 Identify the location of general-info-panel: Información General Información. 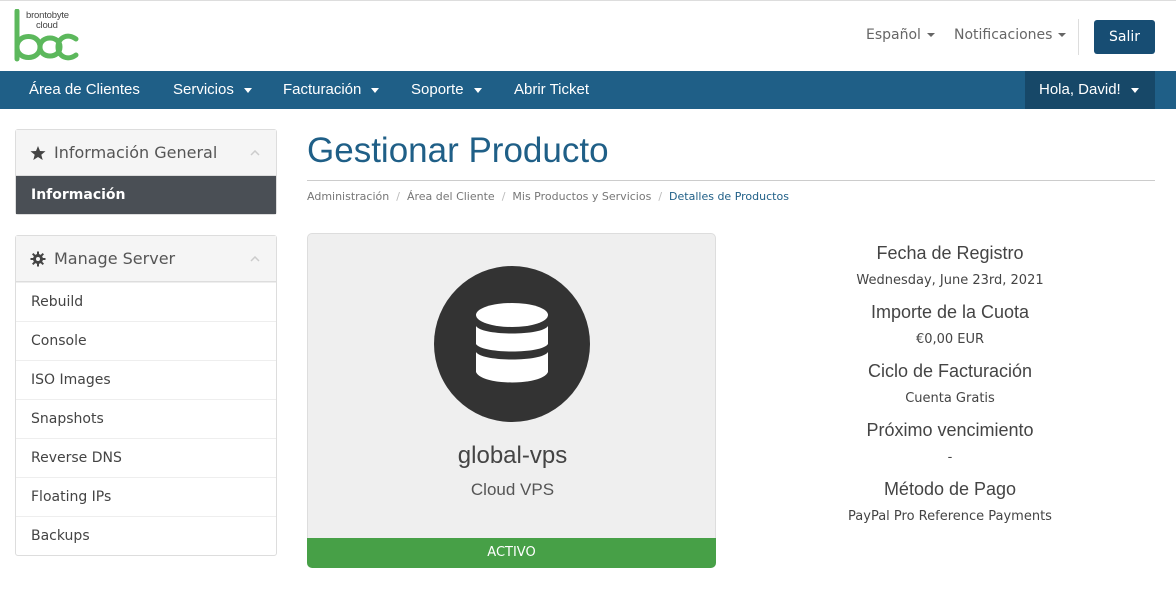
(146, 172).